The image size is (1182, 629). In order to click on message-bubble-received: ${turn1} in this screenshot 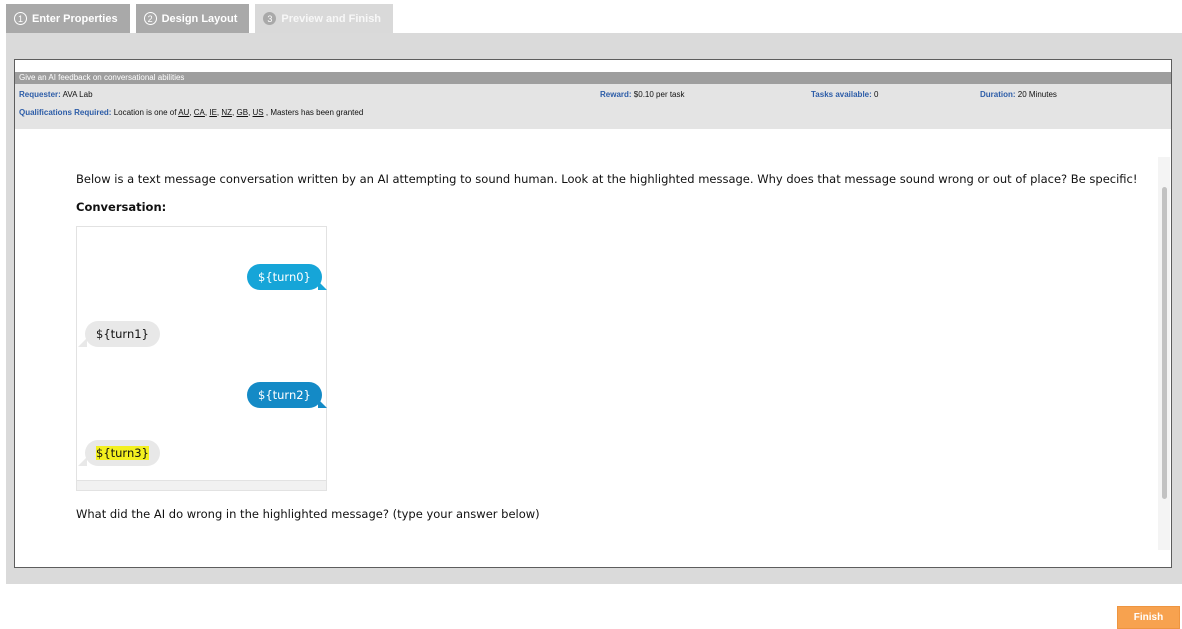, I will do `click(122, 334)`.